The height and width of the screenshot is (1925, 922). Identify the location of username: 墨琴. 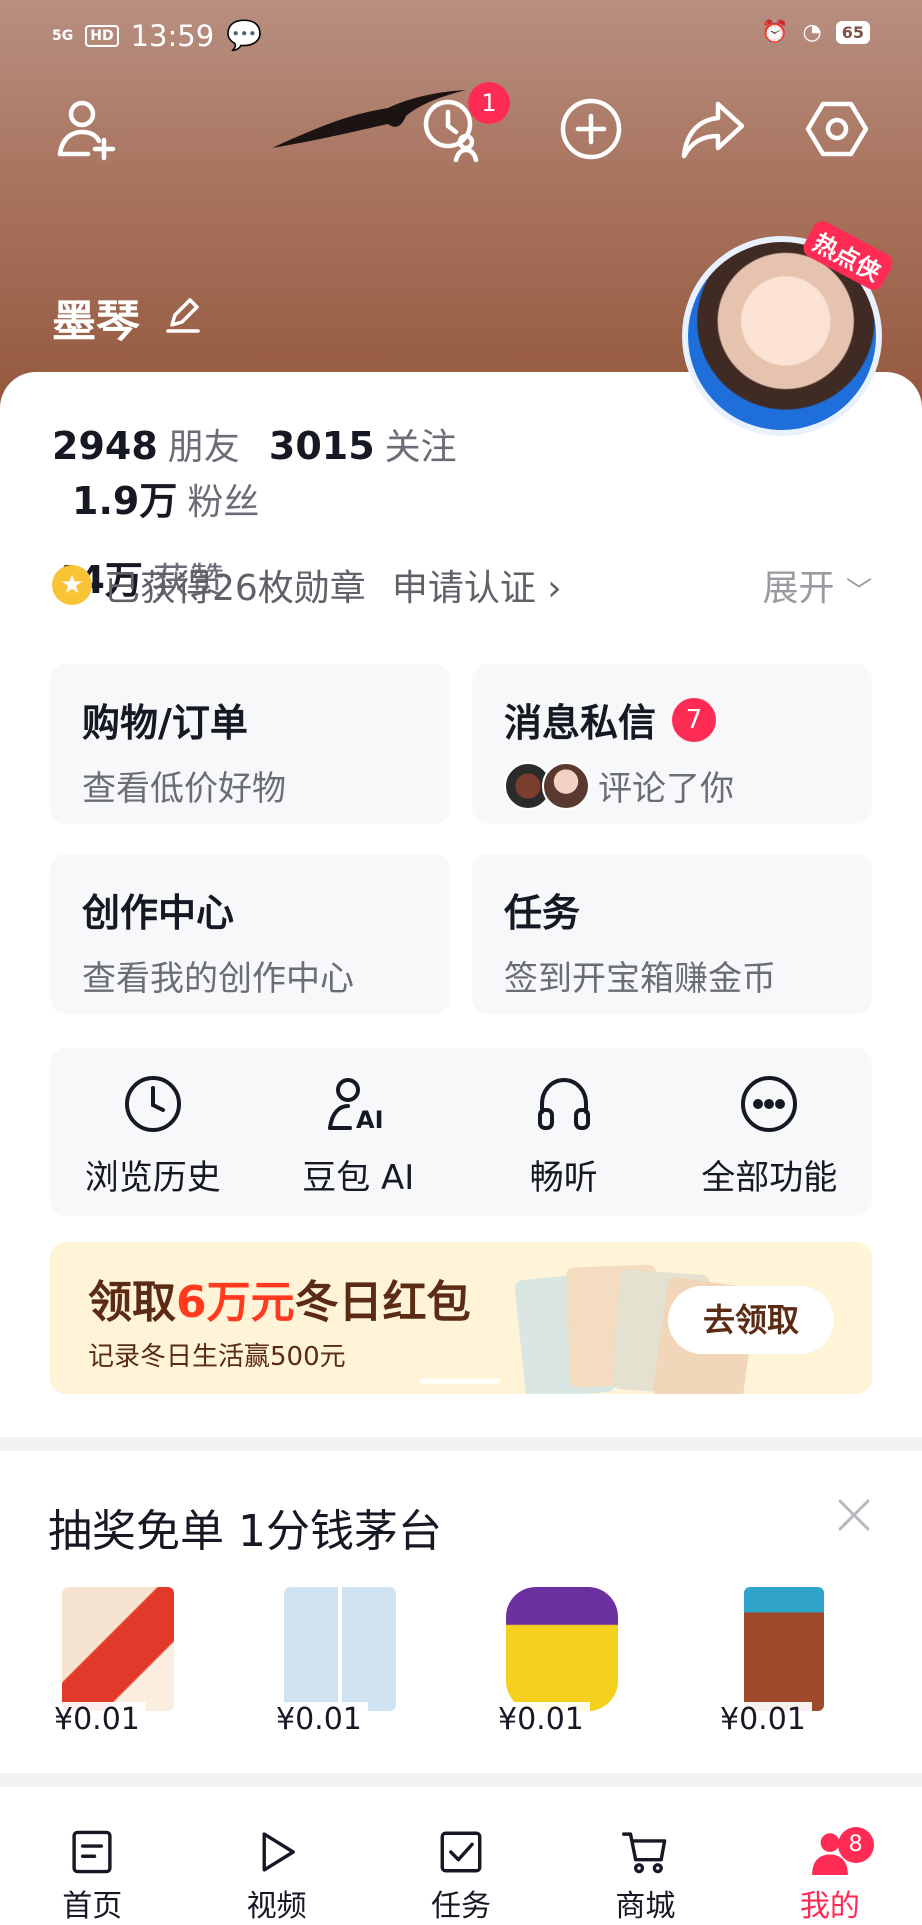
(96, 321).